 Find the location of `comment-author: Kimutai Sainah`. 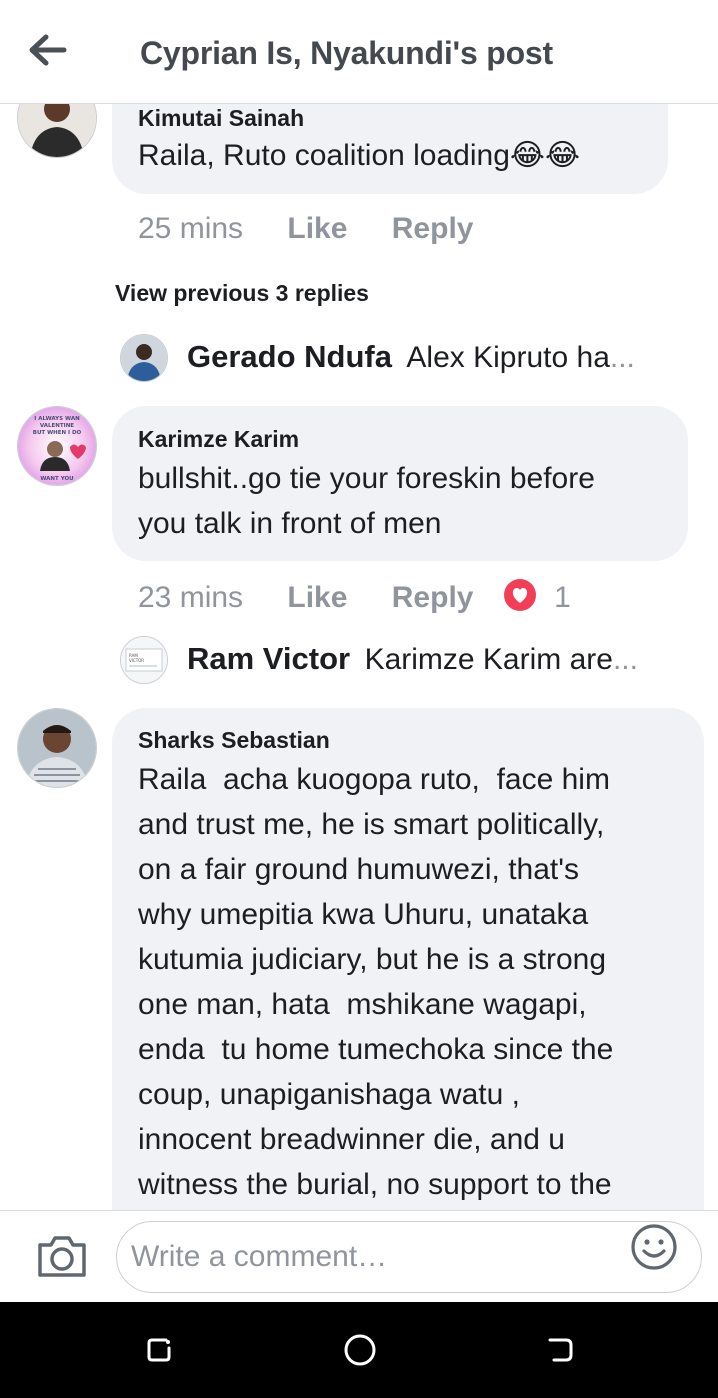

comment-author: Kimutai Sainah is located at coordinates (221, 118).